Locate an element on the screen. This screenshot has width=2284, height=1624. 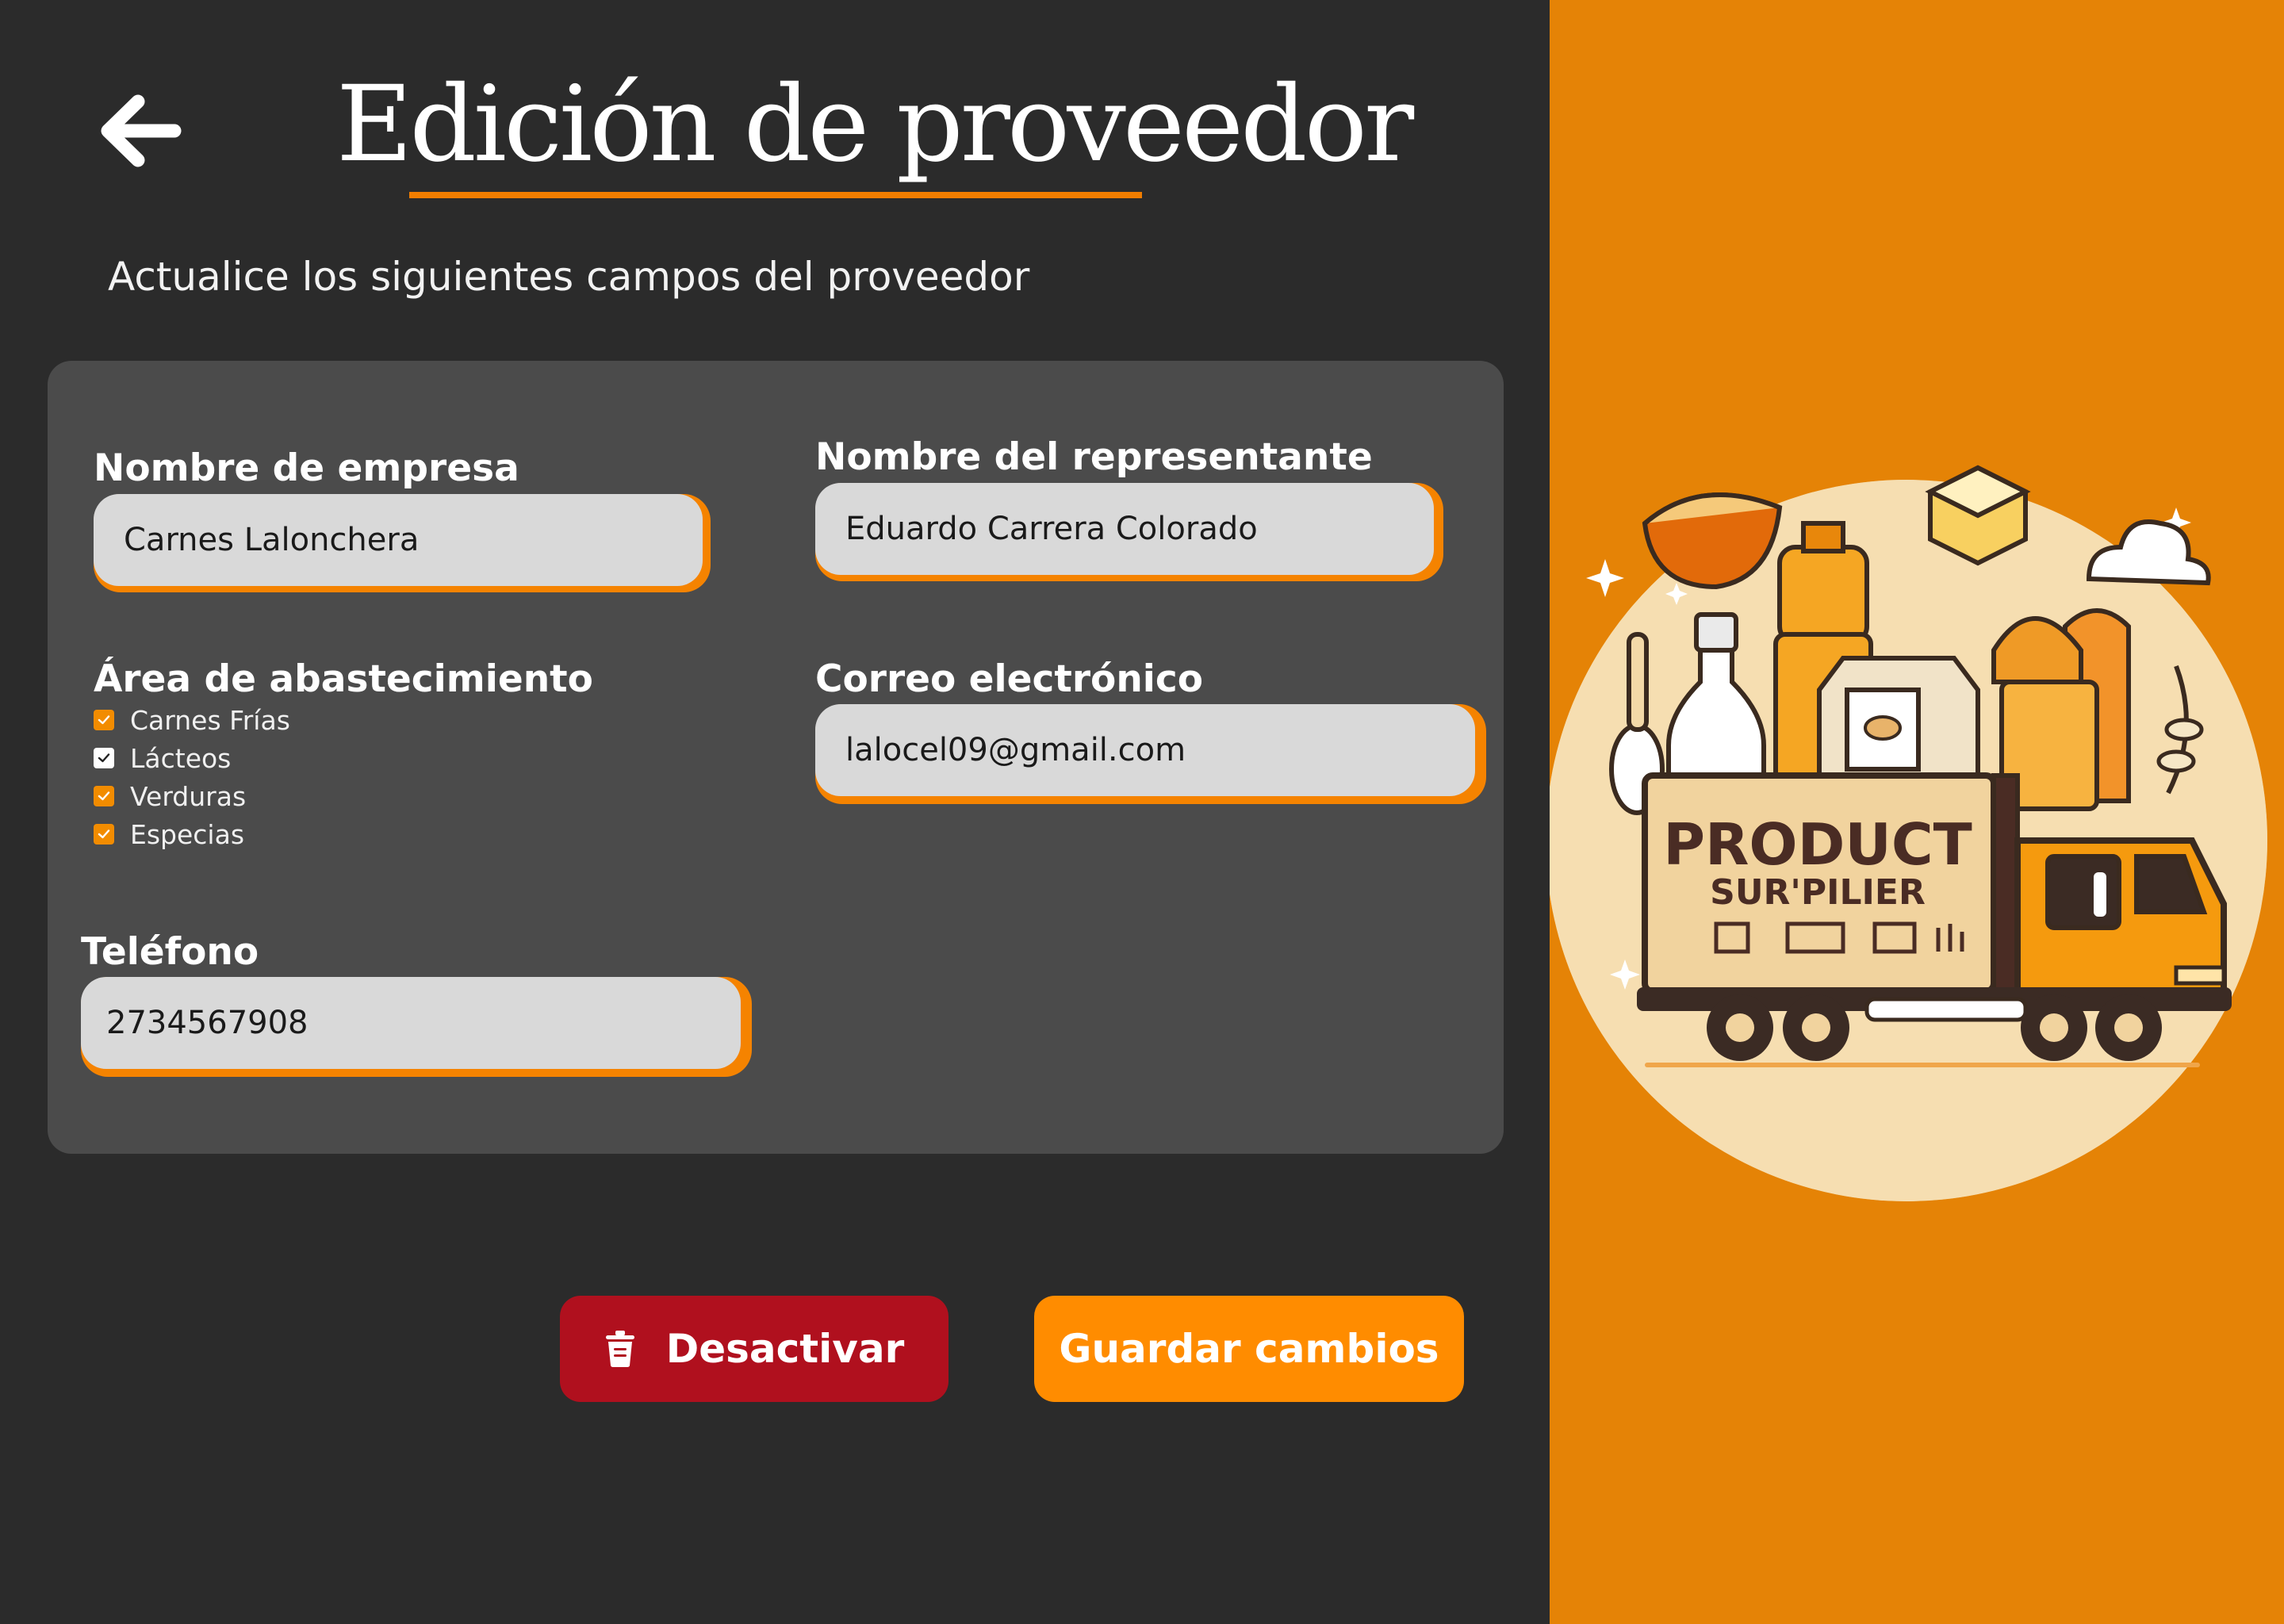
representative-name-field-wrapper is located at coordinates (1129, 532).